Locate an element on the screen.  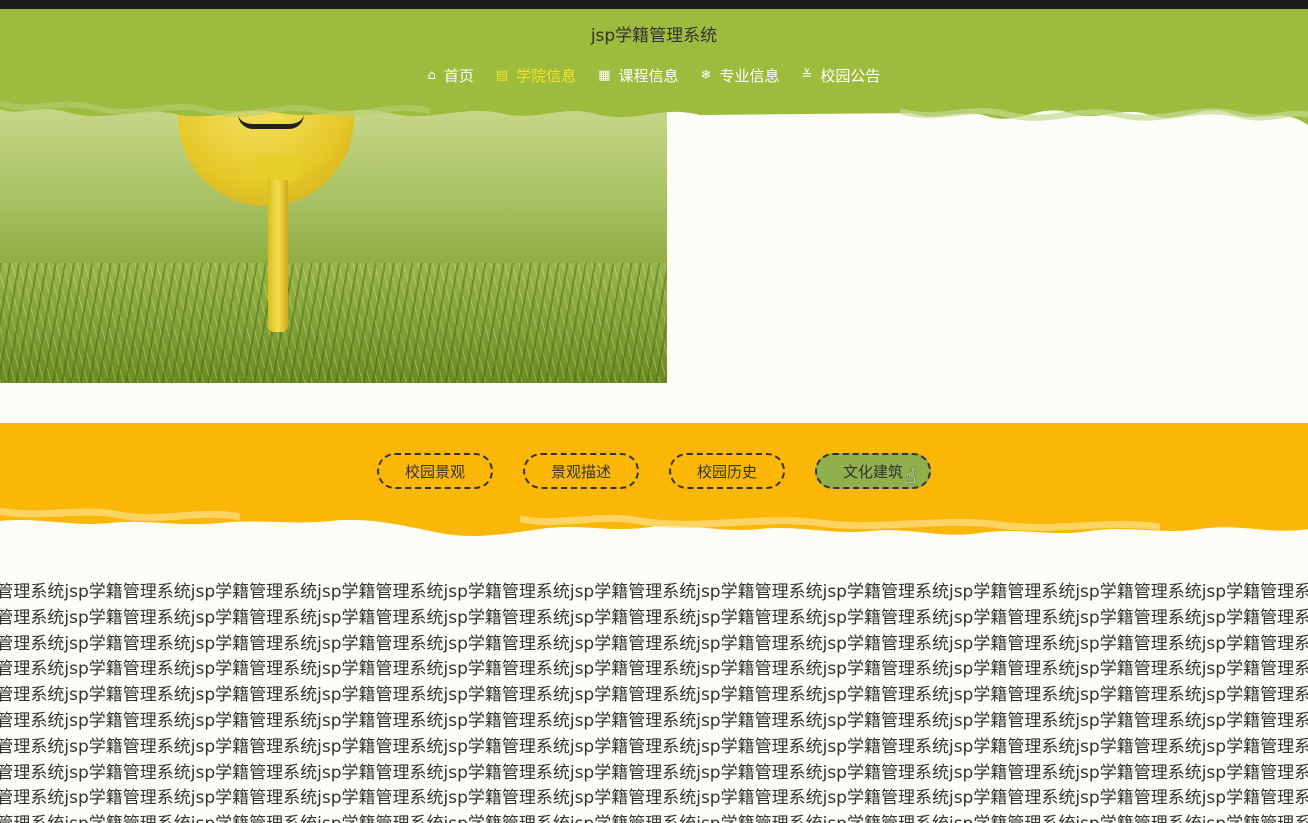
nav-item-label: 首页 is located at coordinates (458, 76).